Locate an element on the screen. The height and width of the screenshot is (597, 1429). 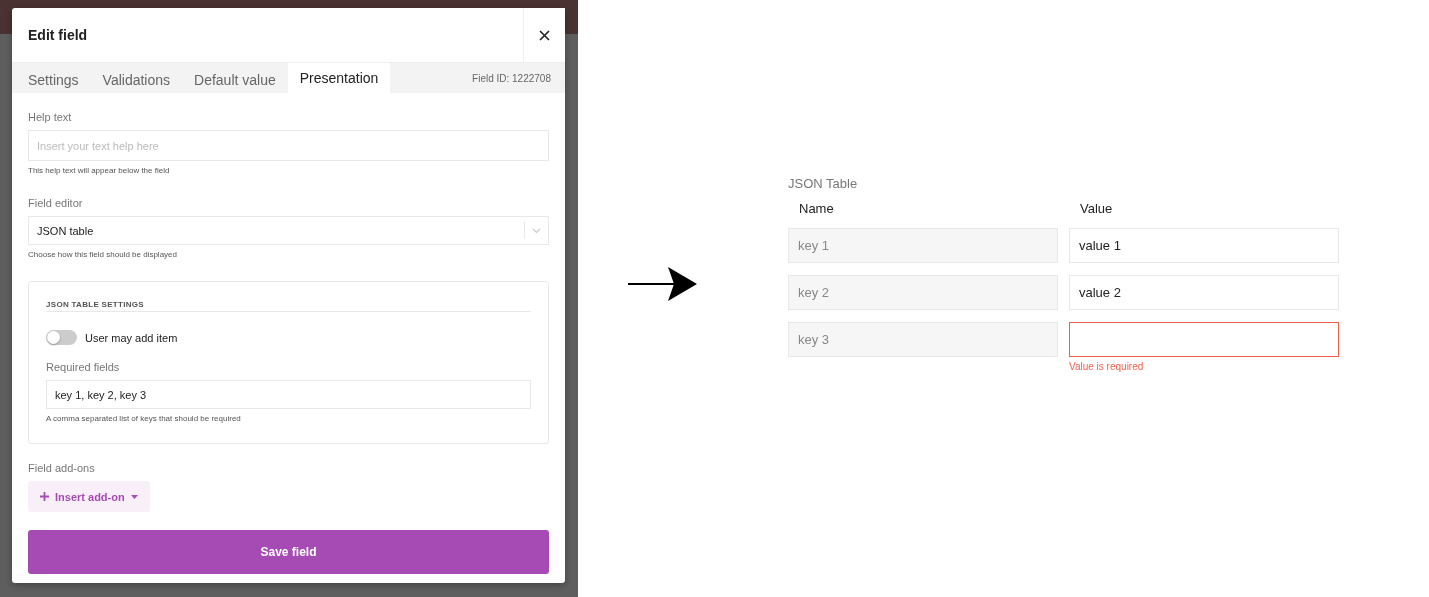
chevron-down-icon is located at coordinates (536, 230).